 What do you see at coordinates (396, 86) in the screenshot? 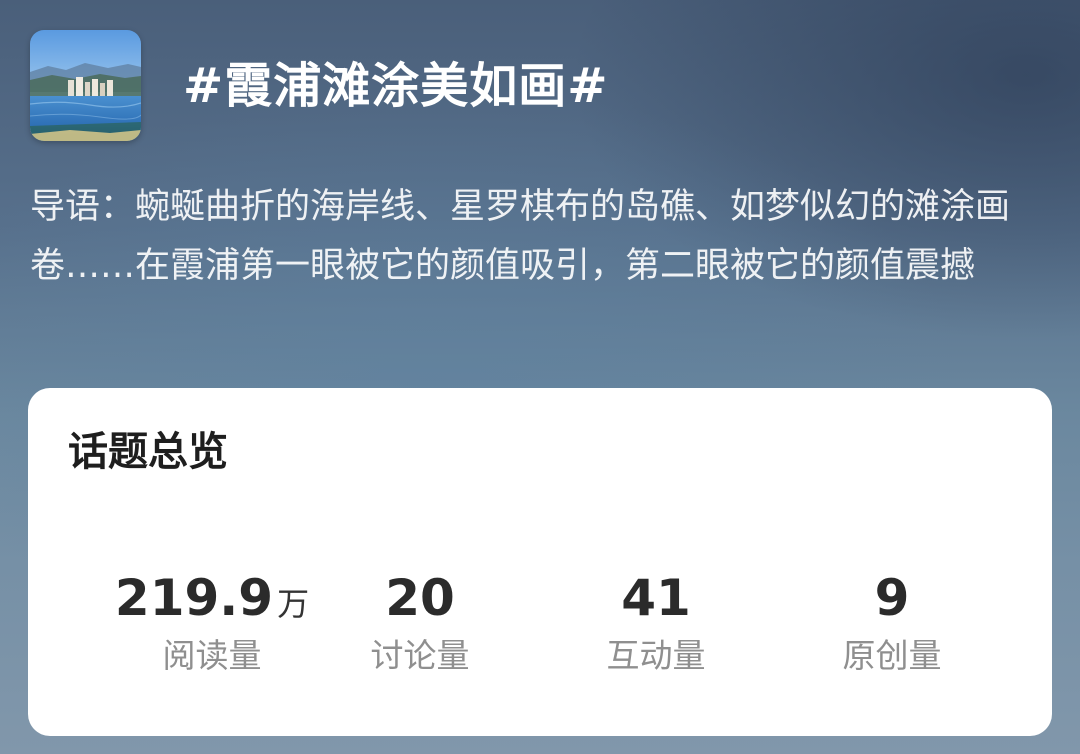
I see `topic-title: #霞浦滩涂美如画#` at bounding box center [396, 86].